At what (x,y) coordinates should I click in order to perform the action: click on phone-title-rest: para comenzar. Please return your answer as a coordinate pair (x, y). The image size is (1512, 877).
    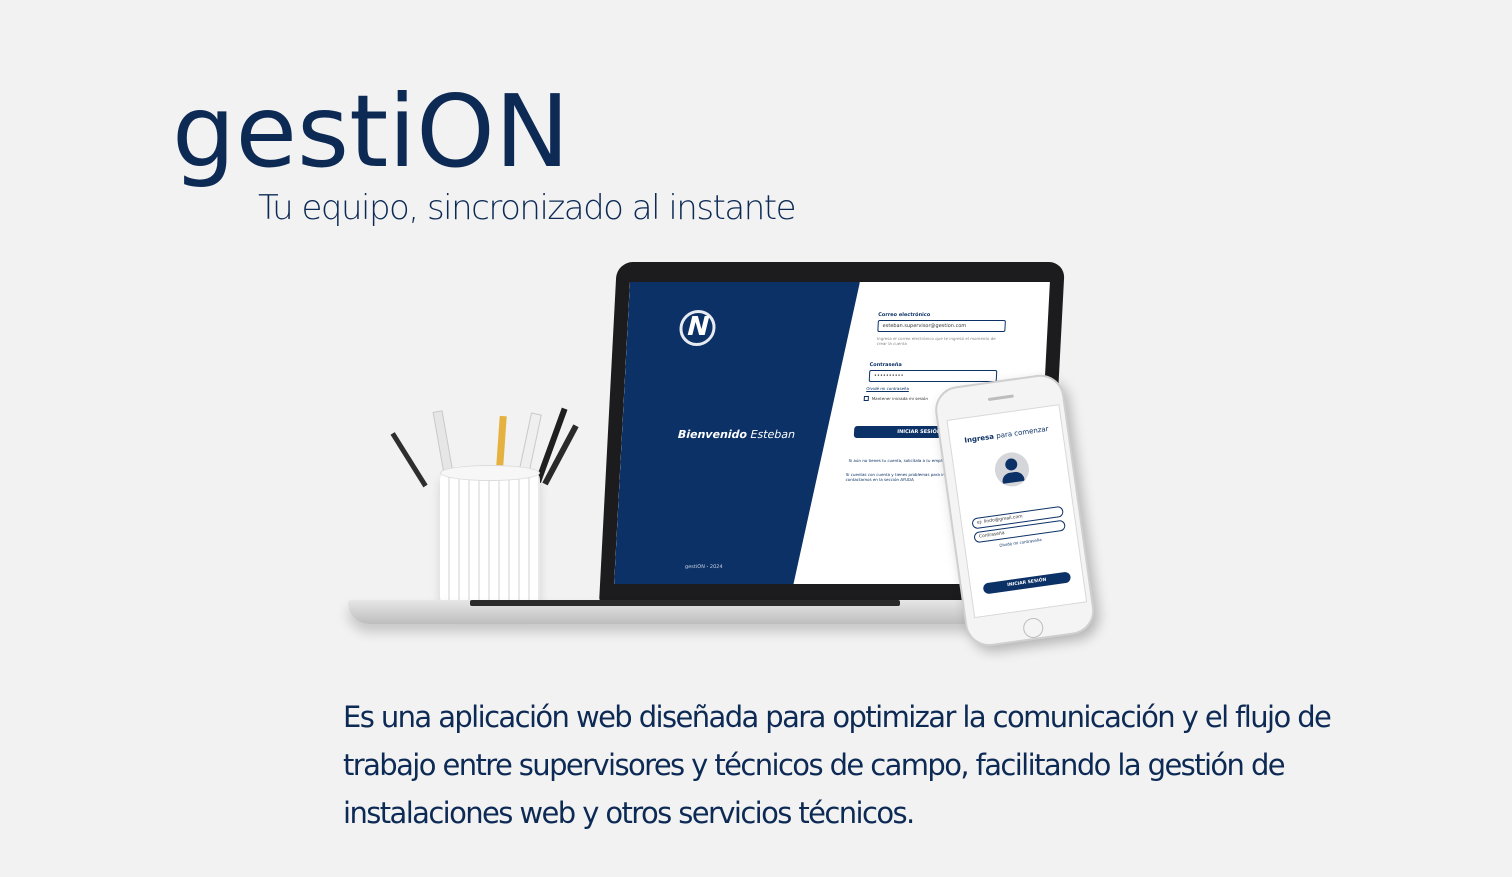
    Looking at the image, I should click on (1022, 432).